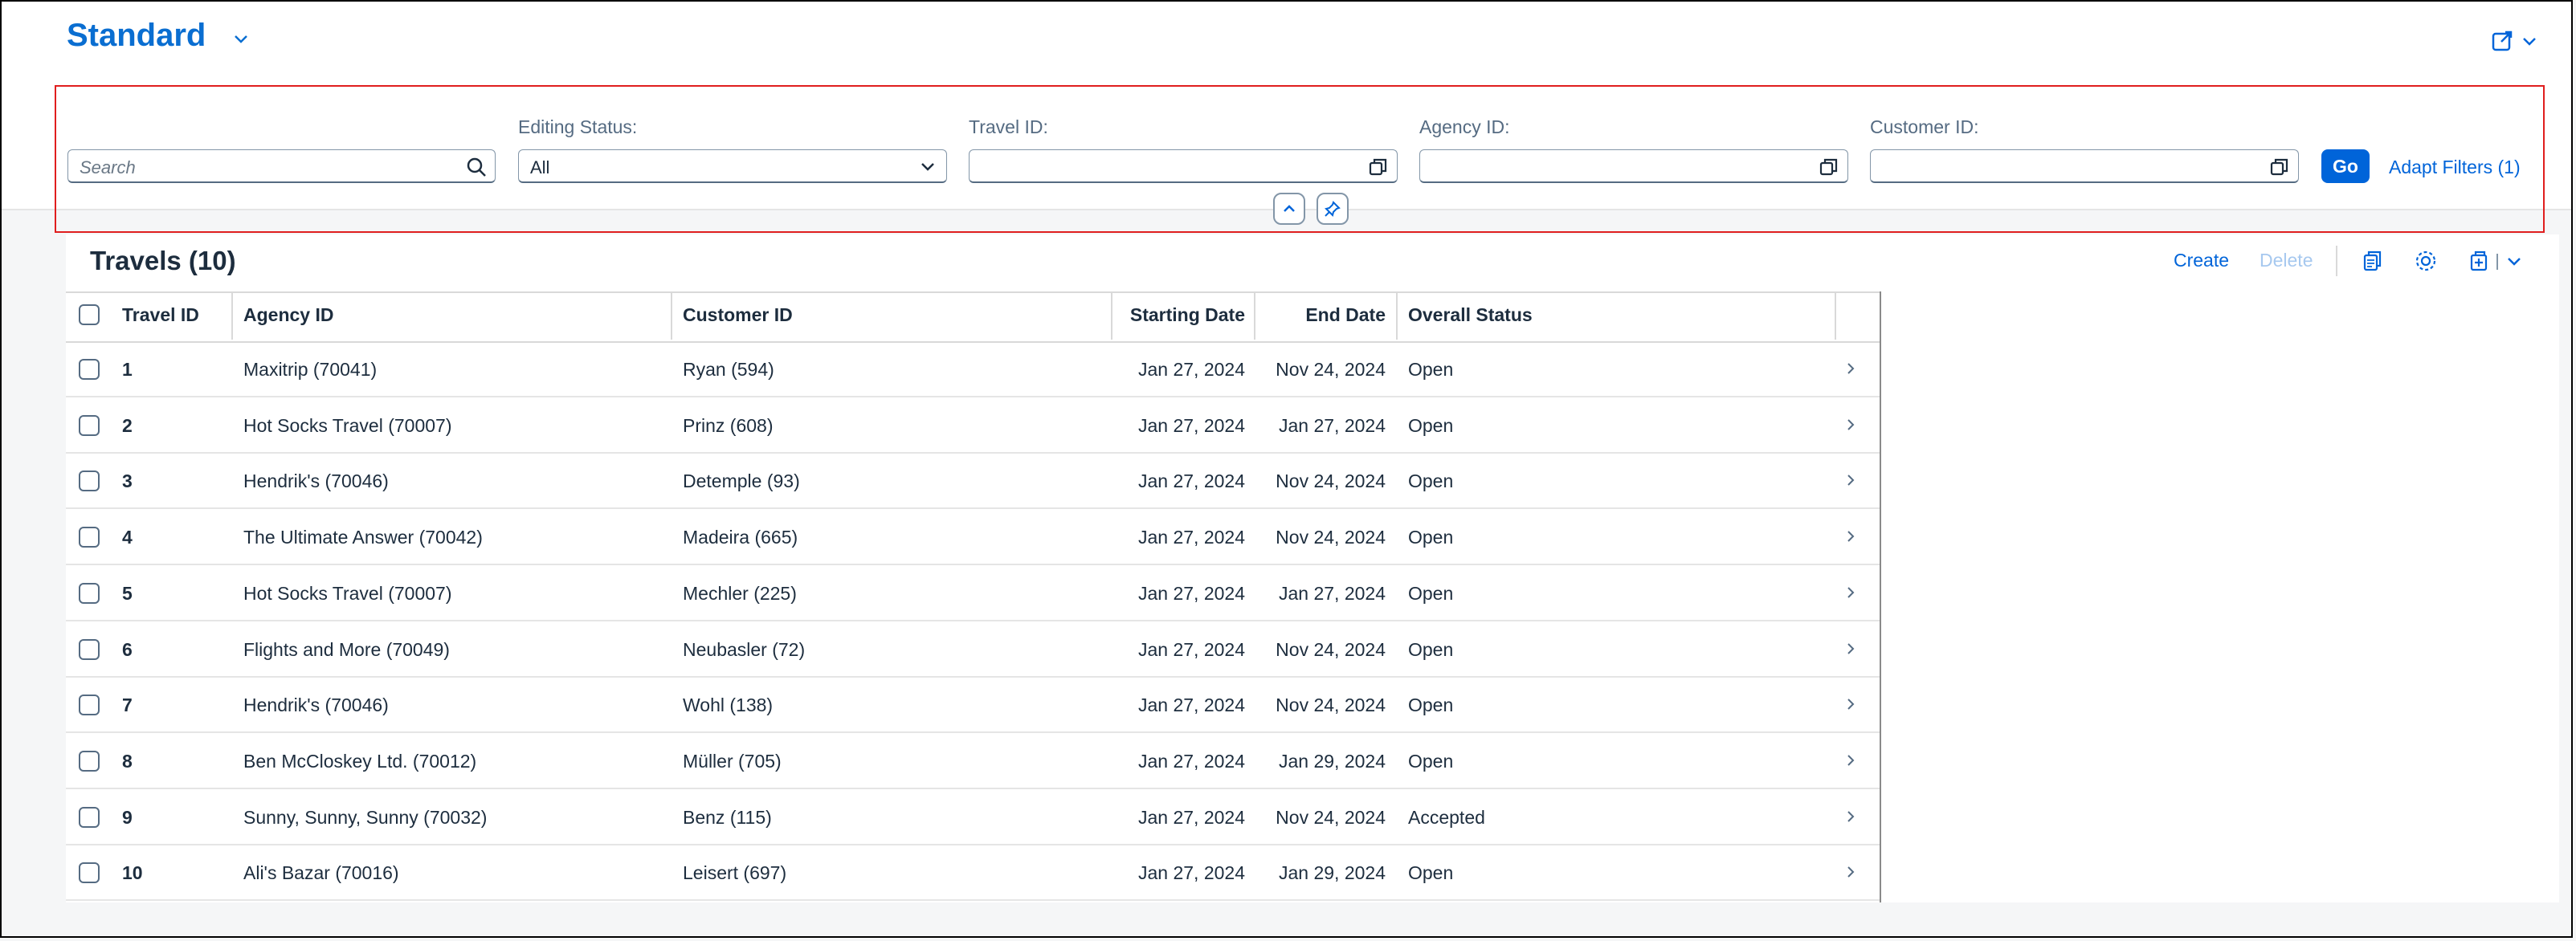 The width and height of the screenshot is (2576, 941). I want to click on column-header-overall-status: Overall Status, so click(1470, 315).